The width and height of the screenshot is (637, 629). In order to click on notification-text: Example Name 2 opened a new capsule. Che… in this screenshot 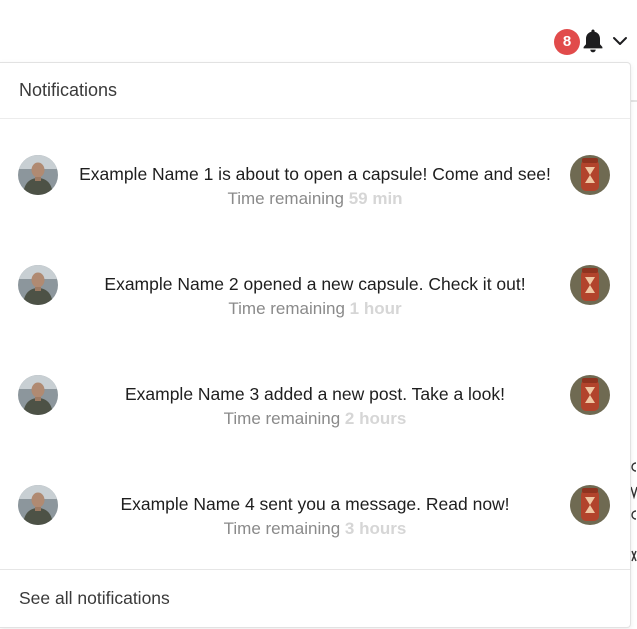, I will do `click(315, 296)`.